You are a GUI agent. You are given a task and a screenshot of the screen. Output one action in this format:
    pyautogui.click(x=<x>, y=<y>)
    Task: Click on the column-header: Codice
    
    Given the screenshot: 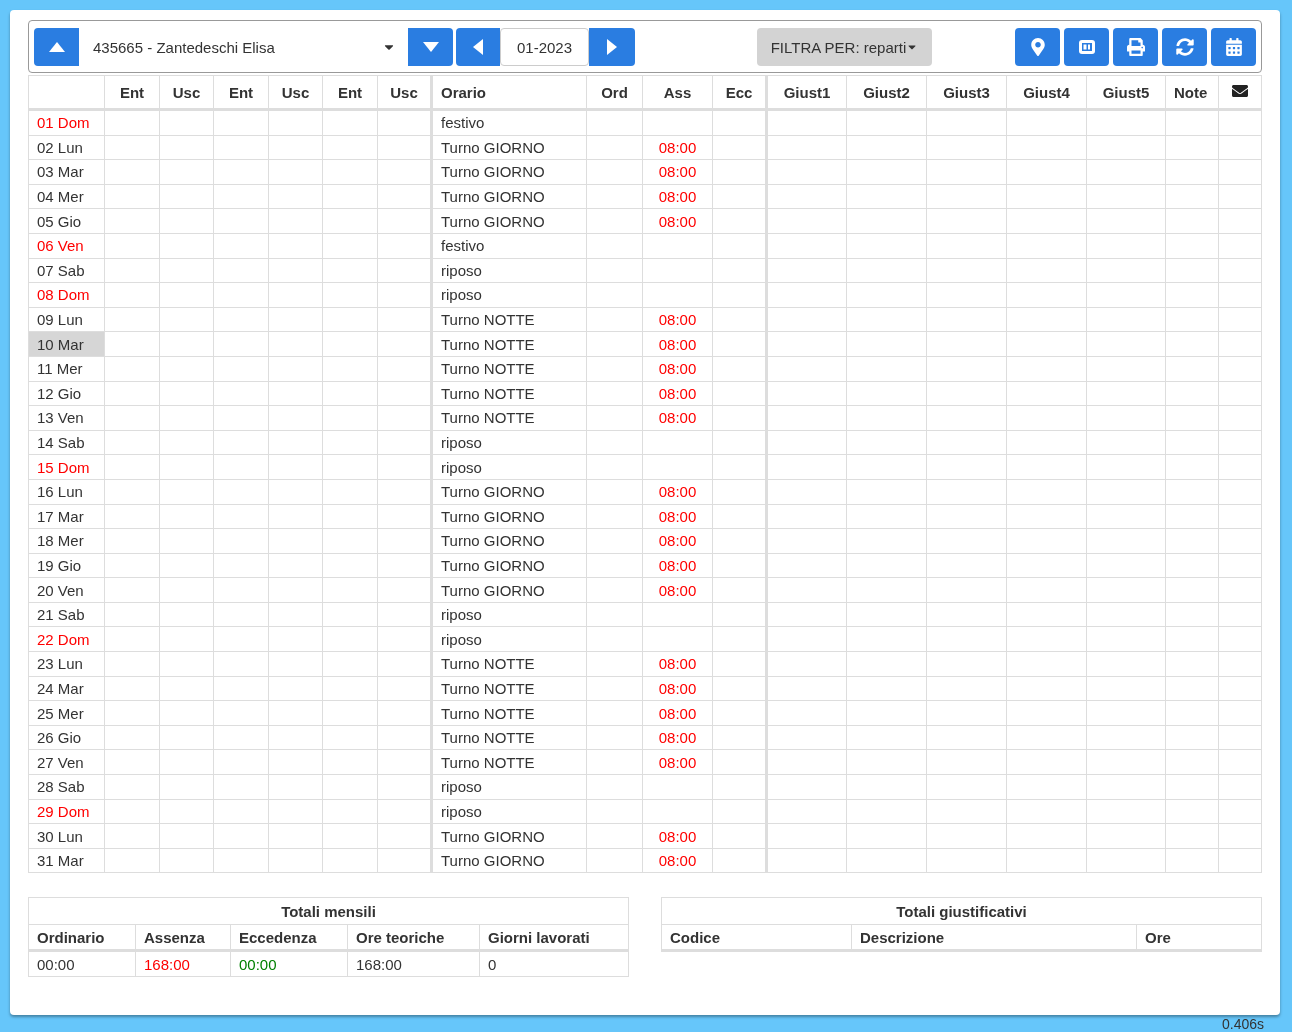 What is the action you would take?
    pyautogui.click(x=756, y=937)
    